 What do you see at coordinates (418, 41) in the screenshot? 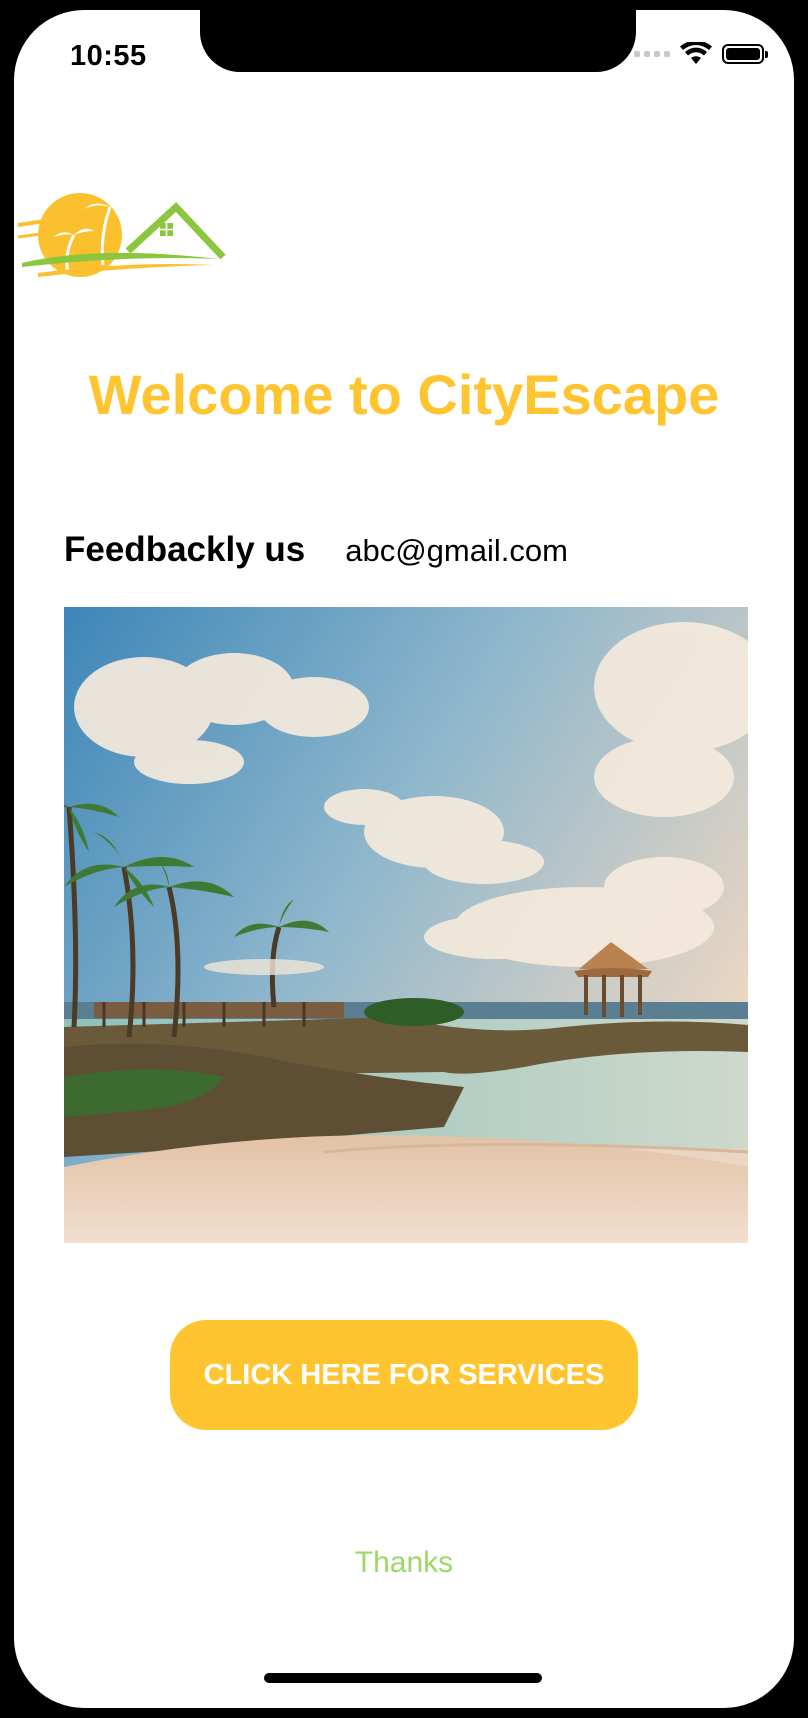
I see `device-notch` at bounding box center [418, 41].